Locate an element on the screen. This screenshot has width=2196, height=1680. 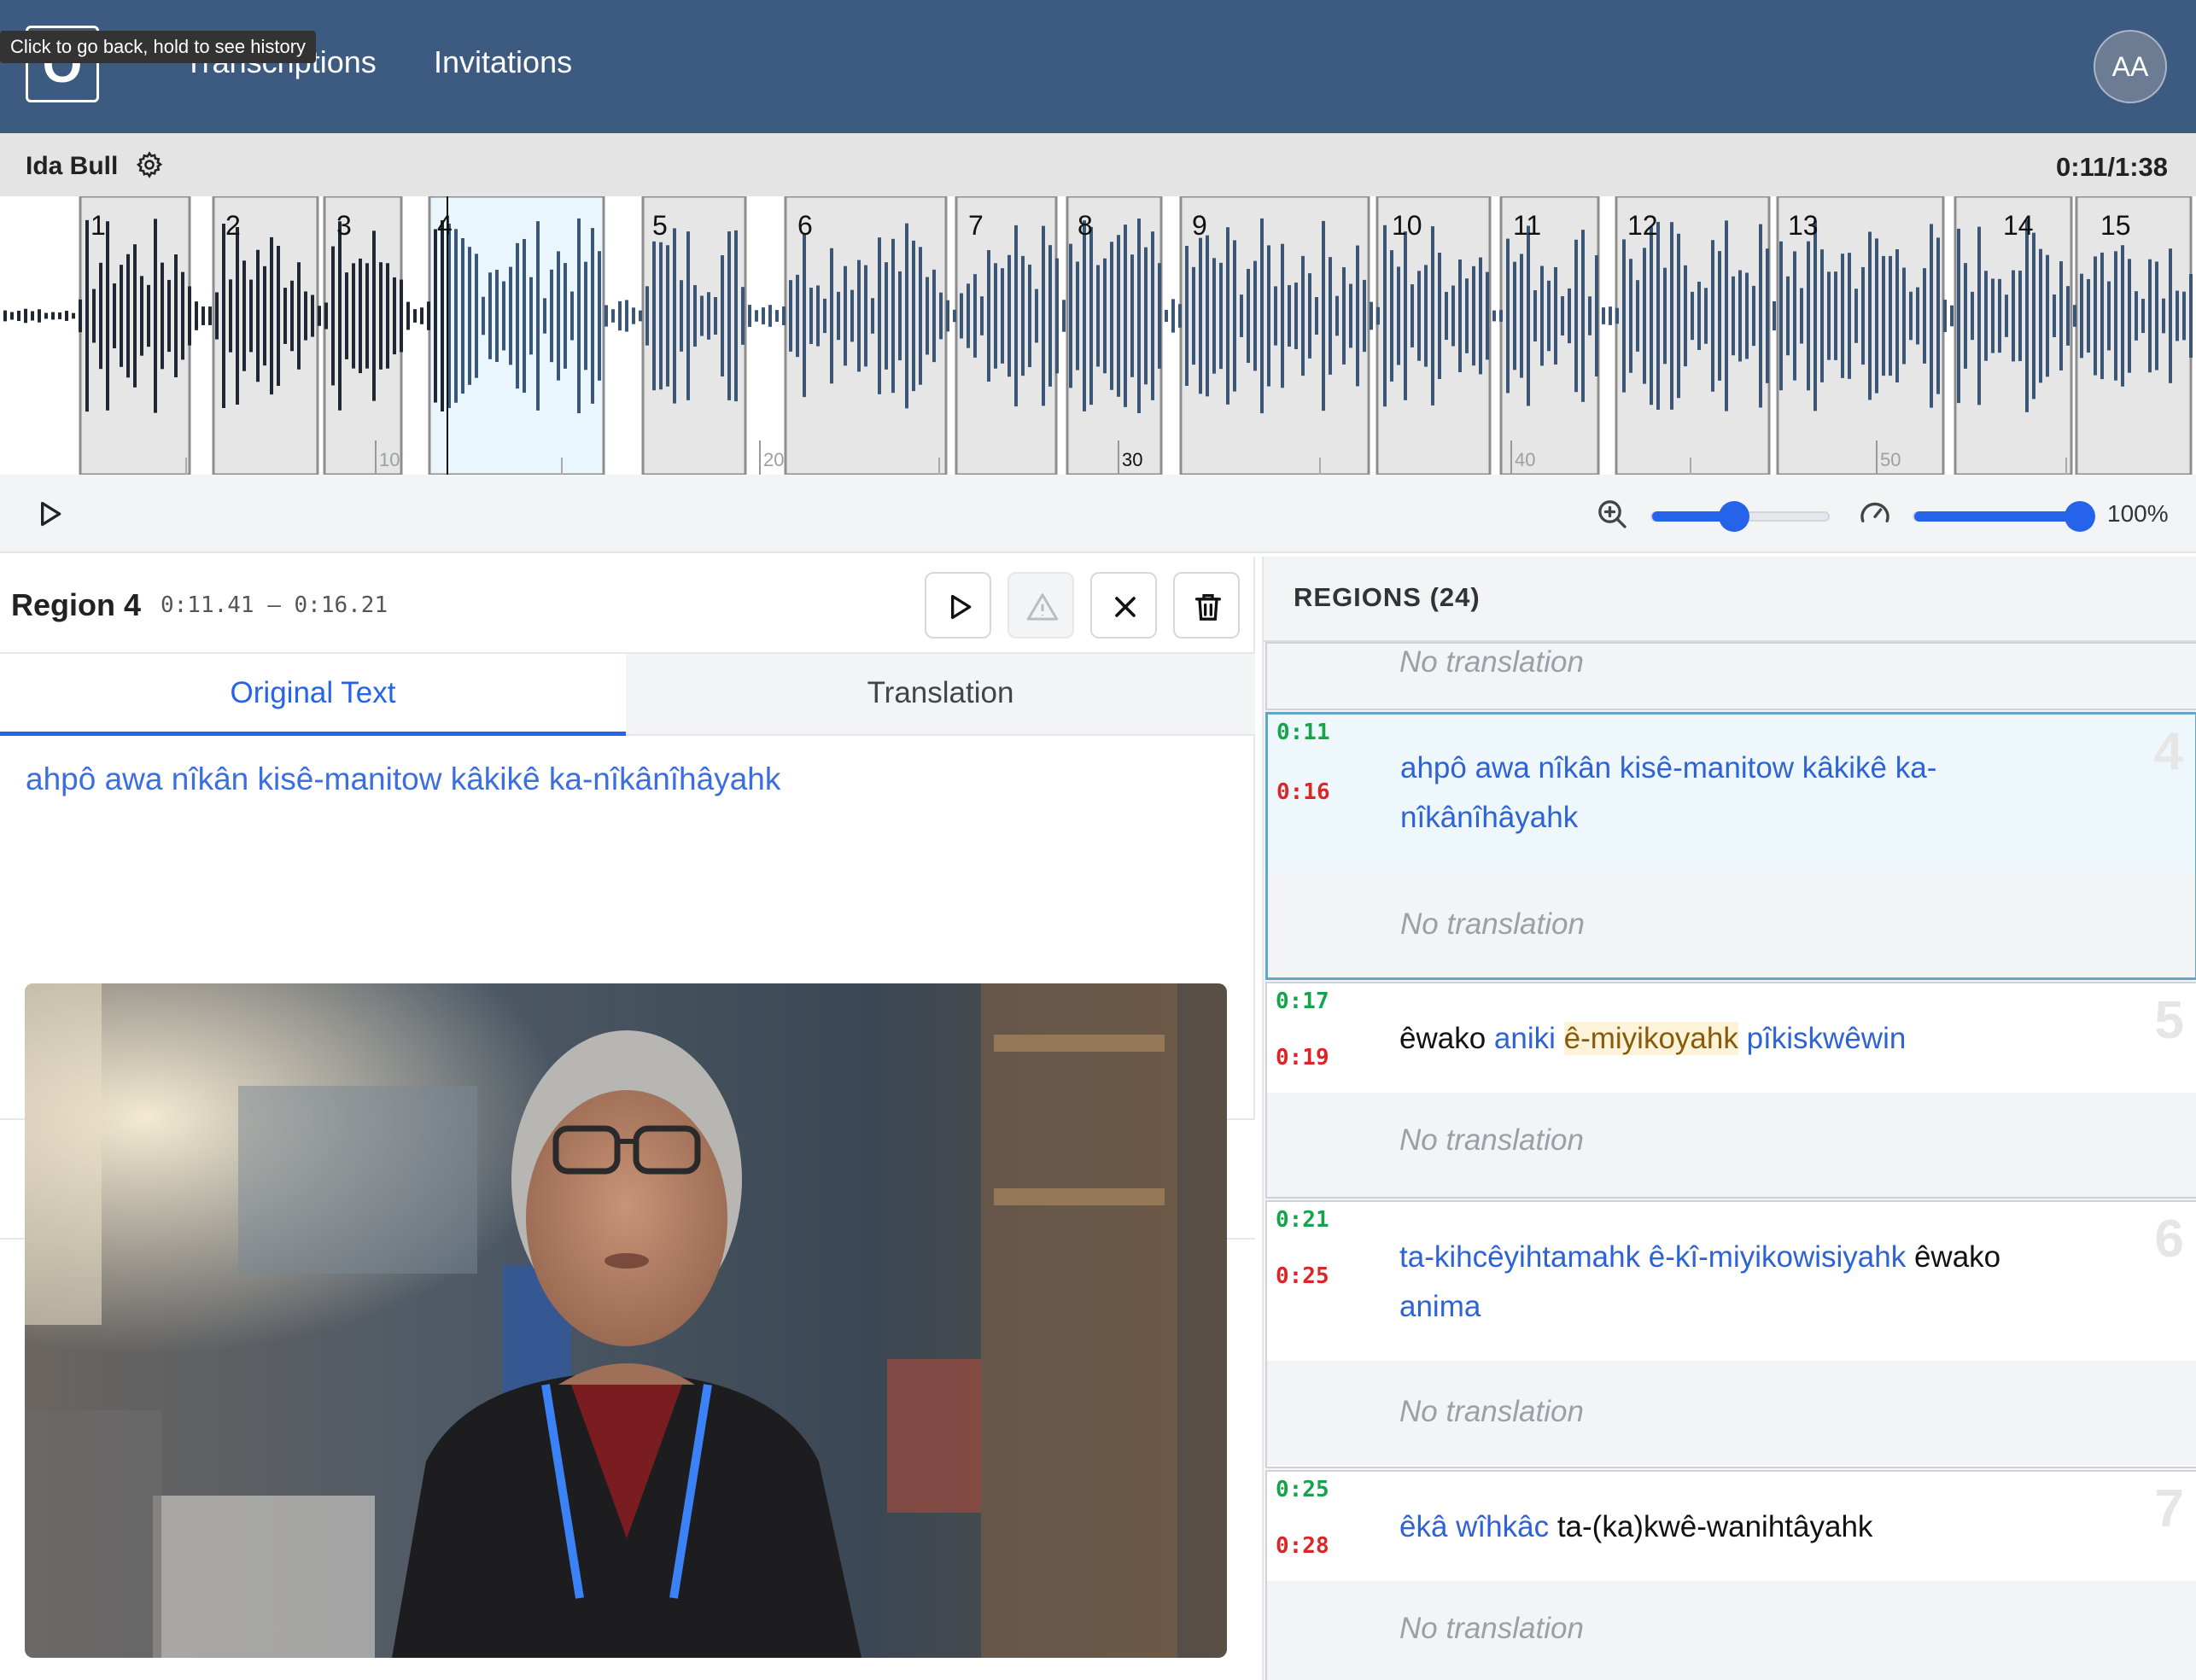
user-avatar: AA is located at coordinates (2130, 66).